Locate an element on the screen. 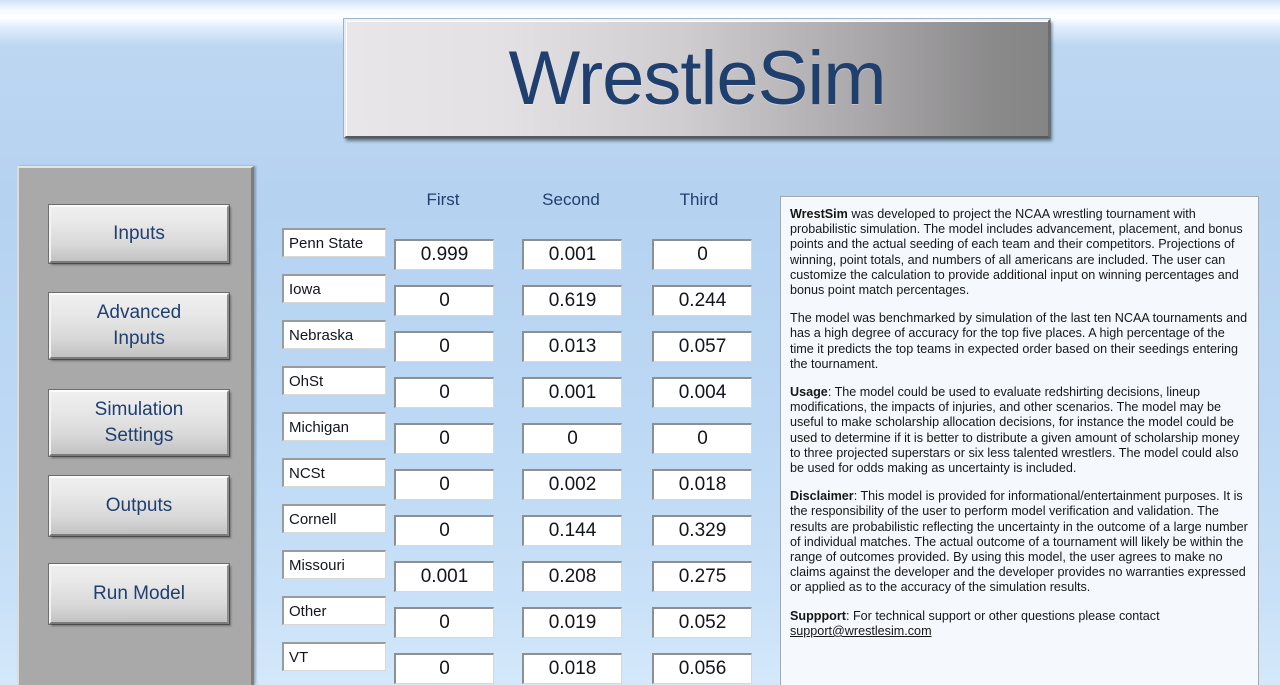 This screenshot has height=685, width=1280. team-name-field: Iowa is located at coordinates (334, 288).